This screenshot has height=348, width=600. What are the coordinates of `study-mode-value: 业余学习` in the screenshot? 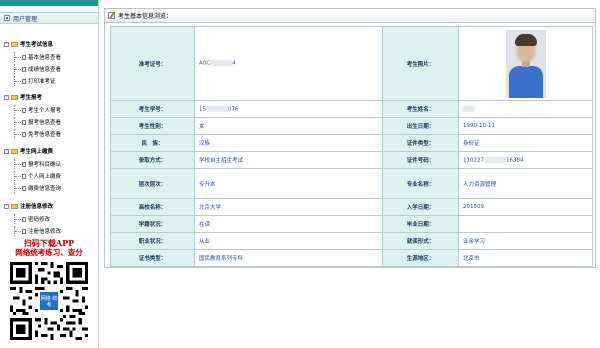 It's located at (525, 241).